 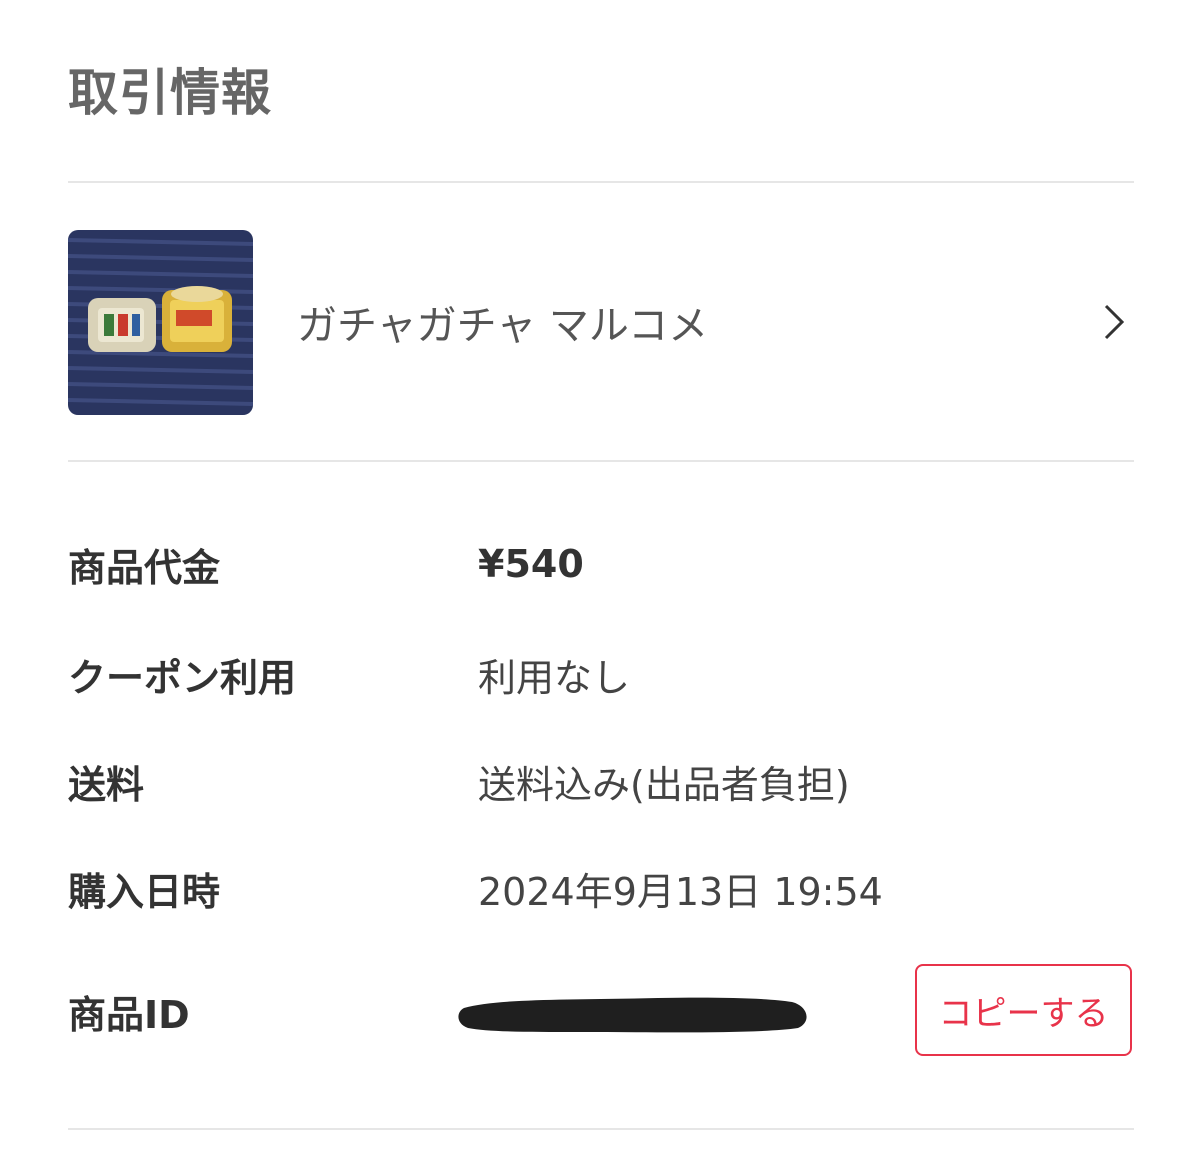 What do you see at coordinates (554, 677) in the screenshot?
I see `coupon-value: 利用なし` at bounding box center [554, 677].